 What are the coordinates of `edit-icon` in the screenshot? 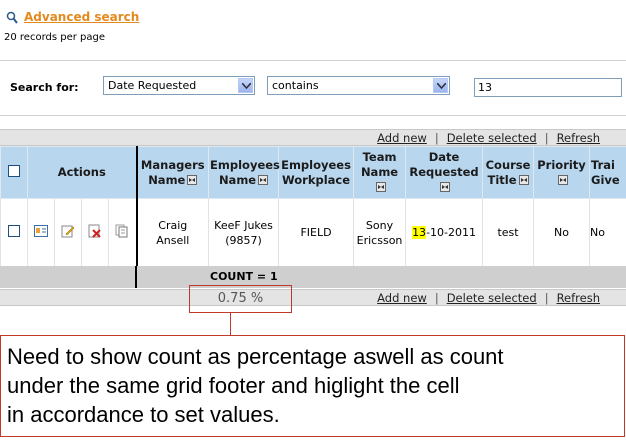 It's located at (68, 231).